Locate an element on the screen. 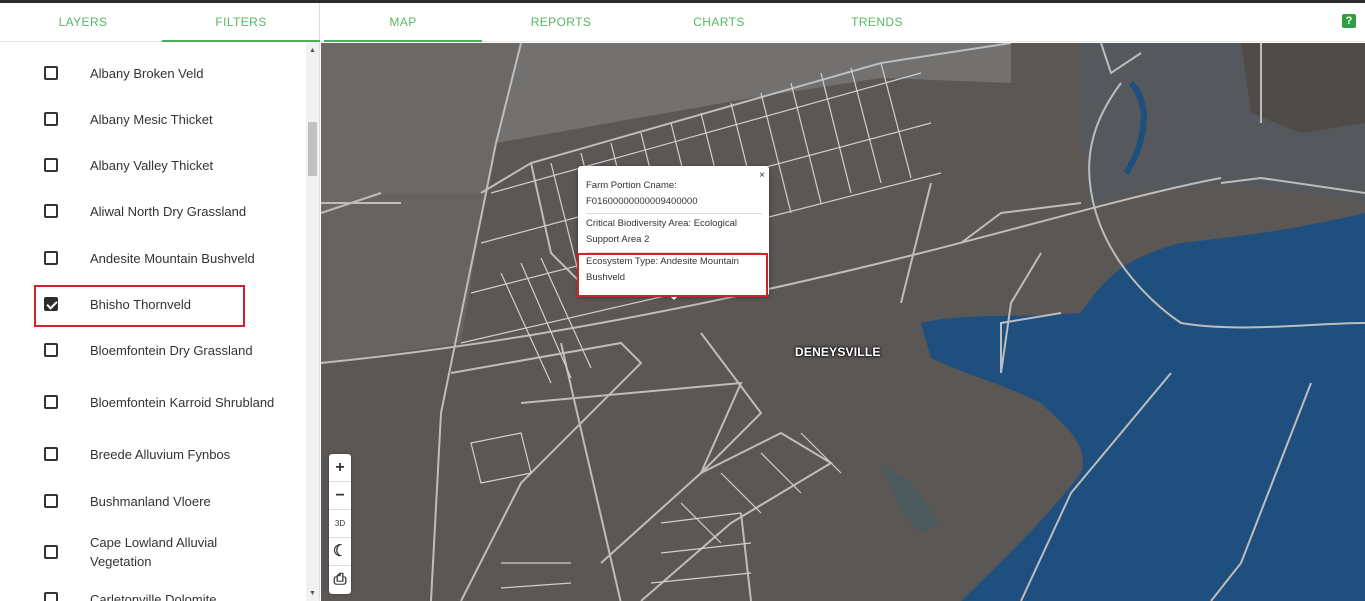 This screenshot has width=1365, height=601. tab-charts: CHARTS is located at coordinates (719, 22).